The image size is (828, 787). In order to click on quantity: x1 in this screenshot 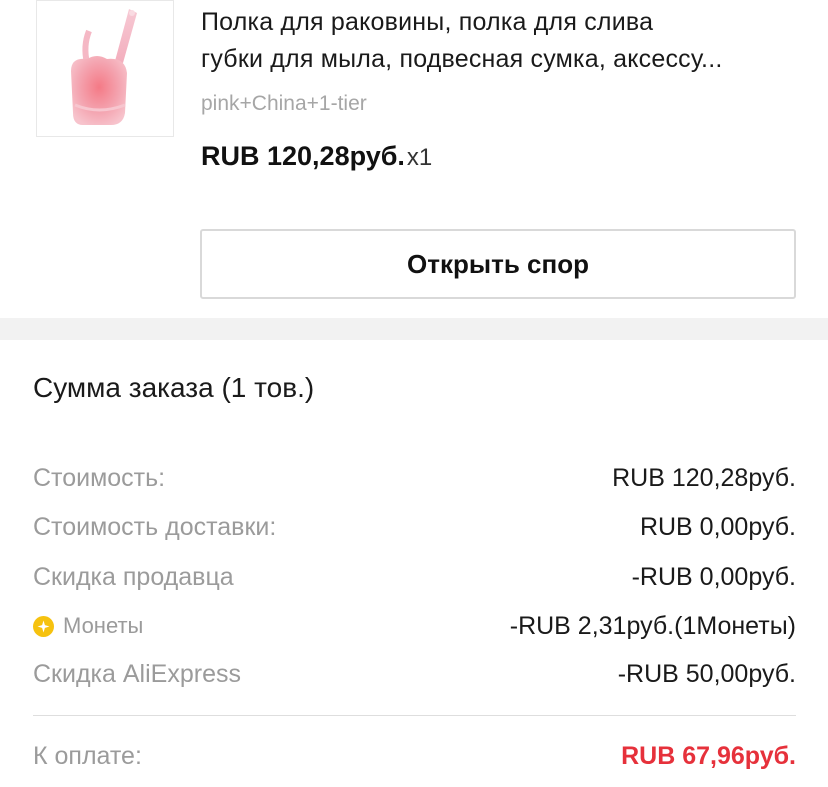, I will do `click(419, 157)`.